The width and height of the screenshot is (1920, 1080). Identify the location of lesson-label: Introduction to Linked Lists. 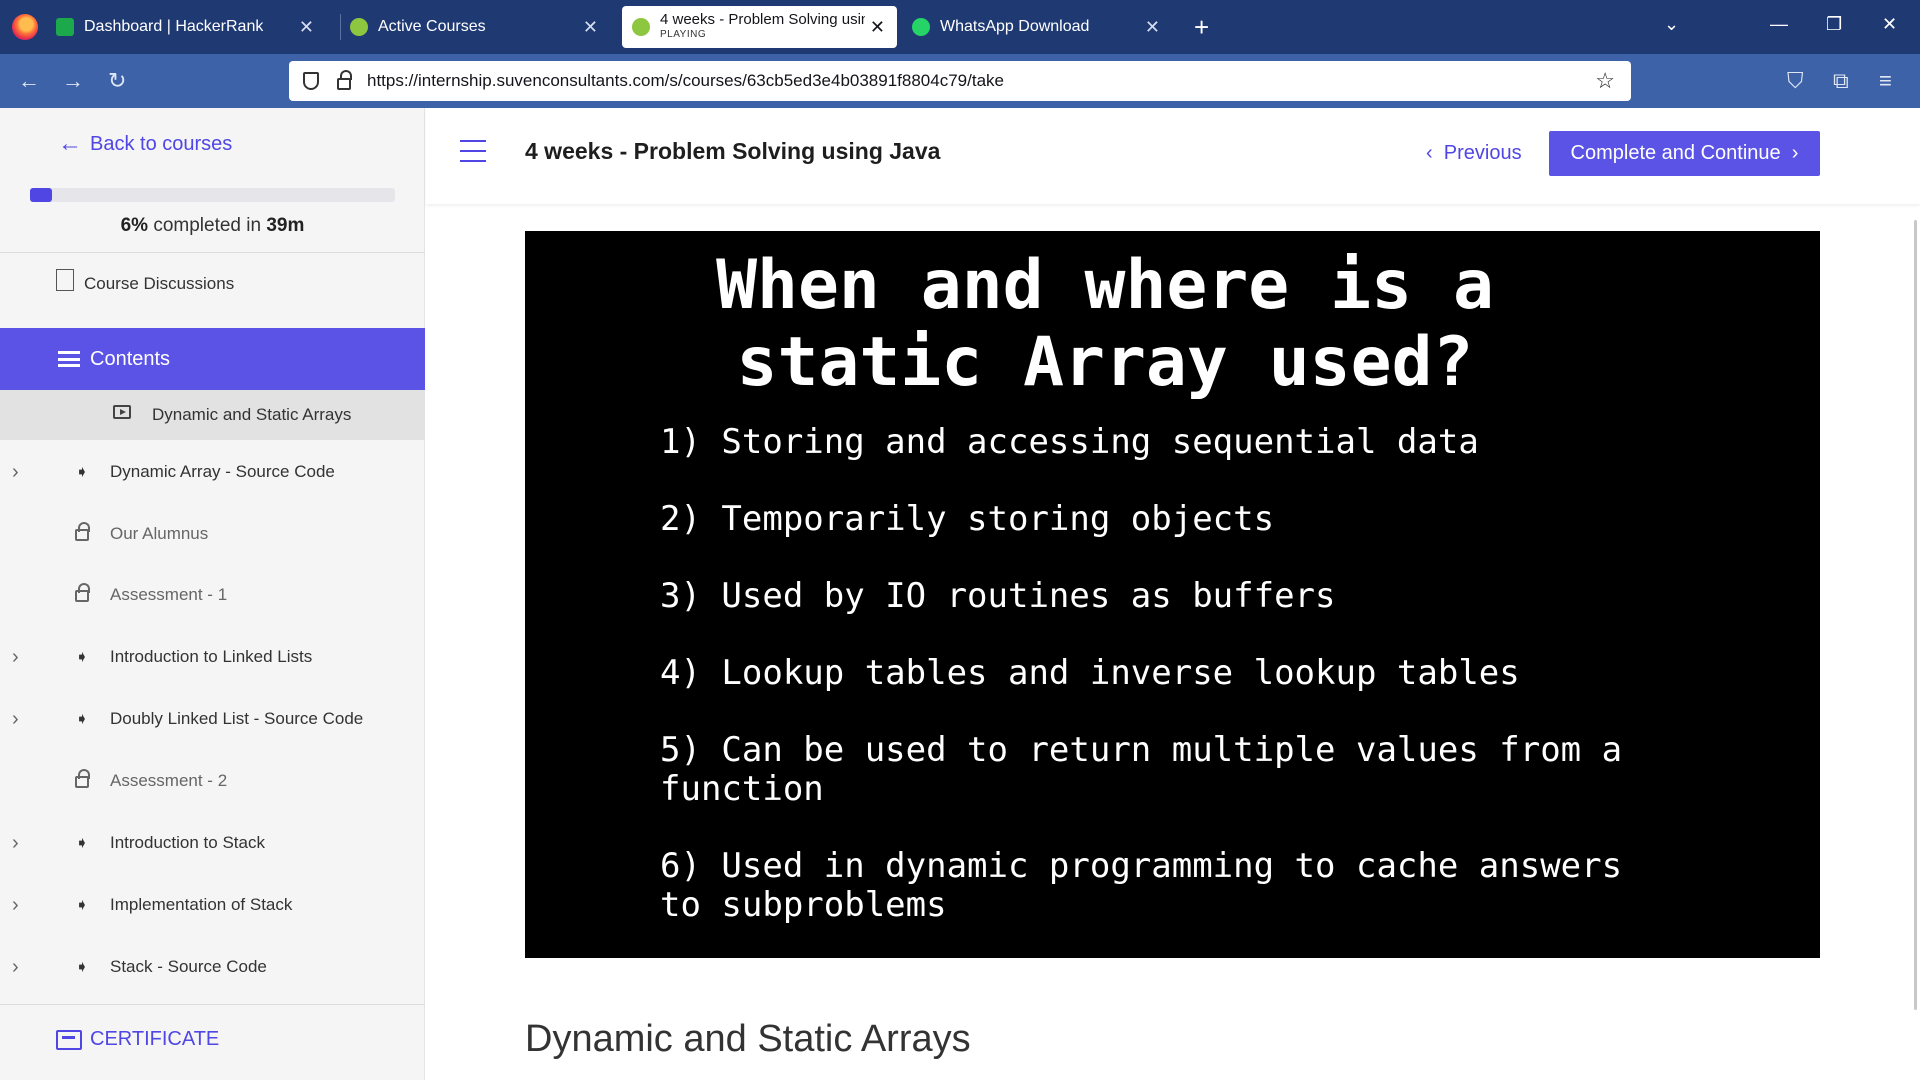
(211, 656).